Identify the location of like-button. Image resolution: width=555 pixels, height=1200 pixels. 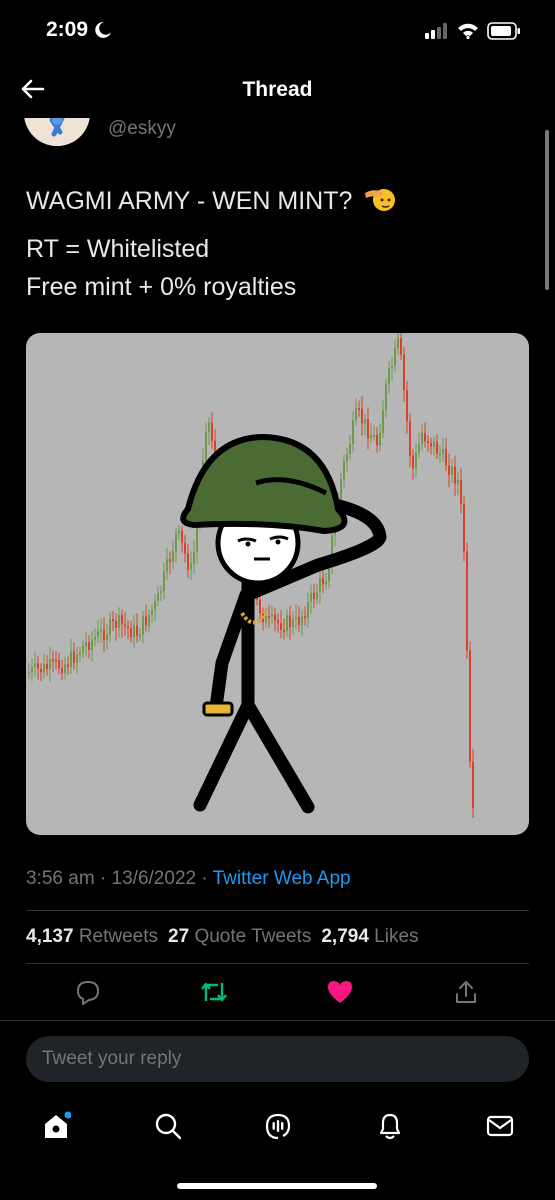
(340, 992).